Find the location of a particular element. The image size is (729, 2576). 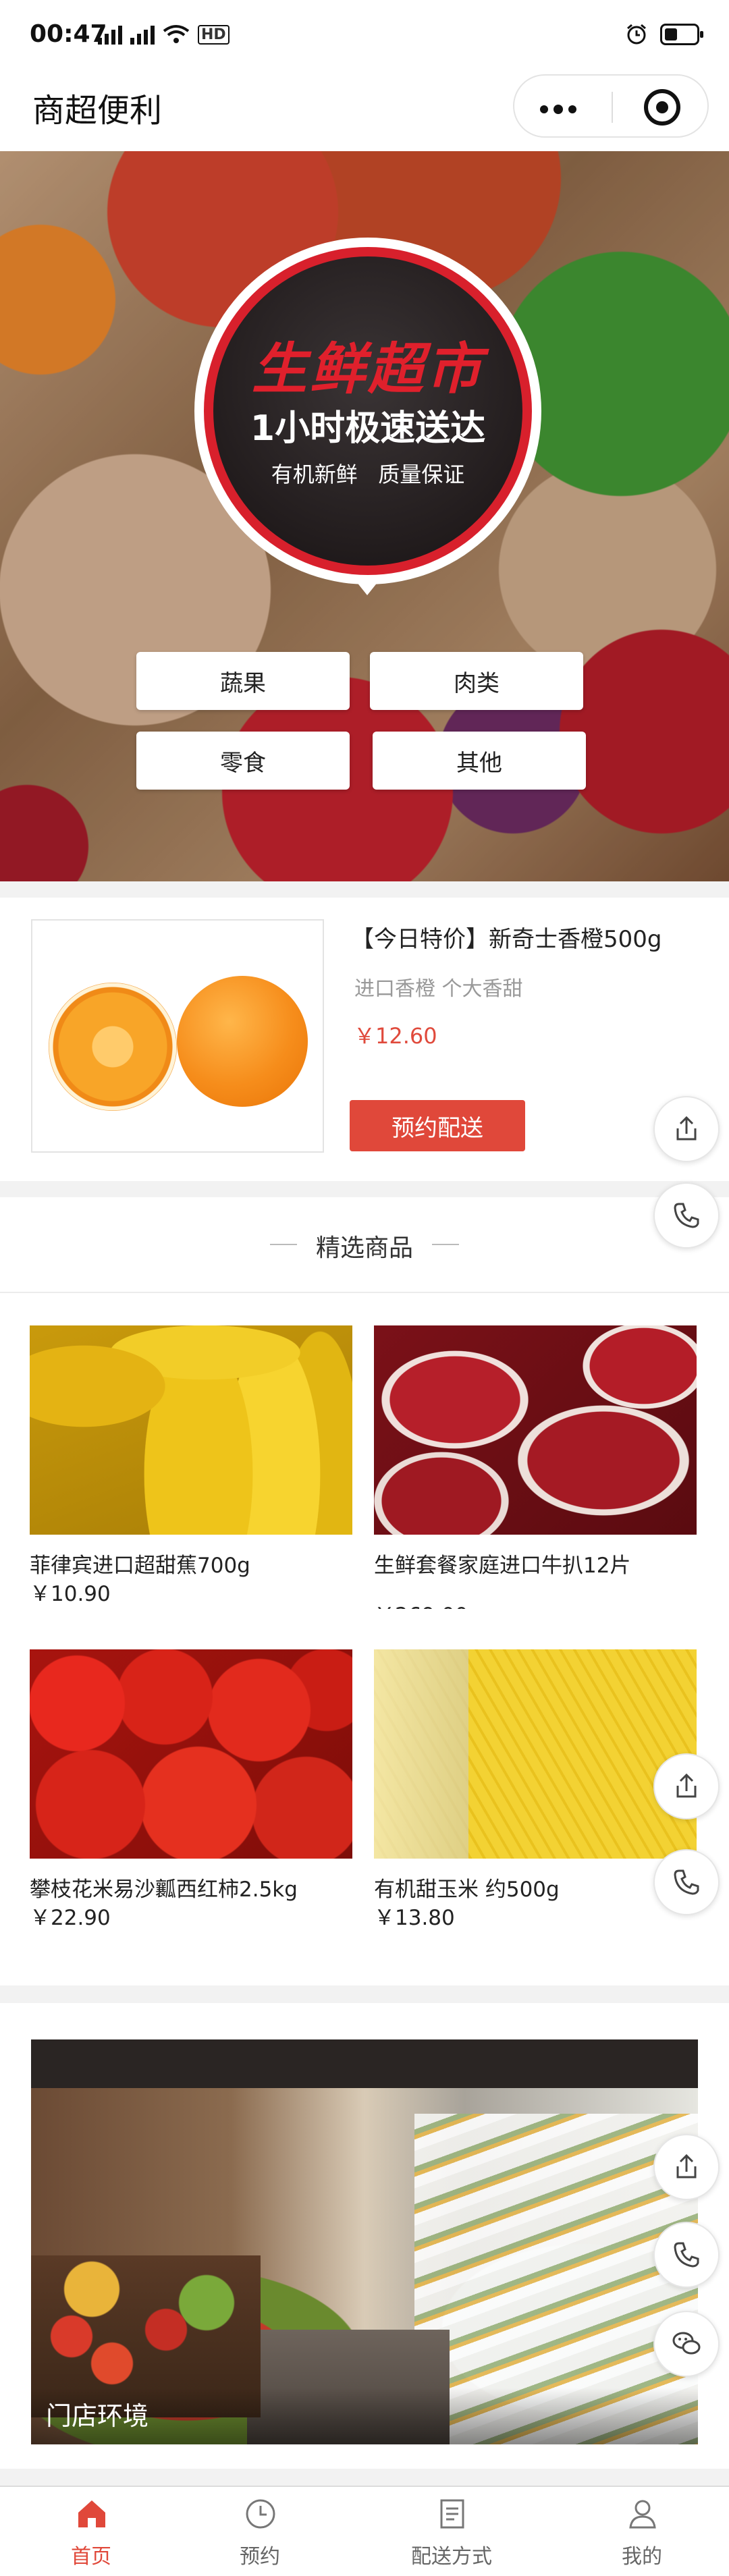

tab-delivery-method: 配送方式 is located at coordinates (451, 2531).